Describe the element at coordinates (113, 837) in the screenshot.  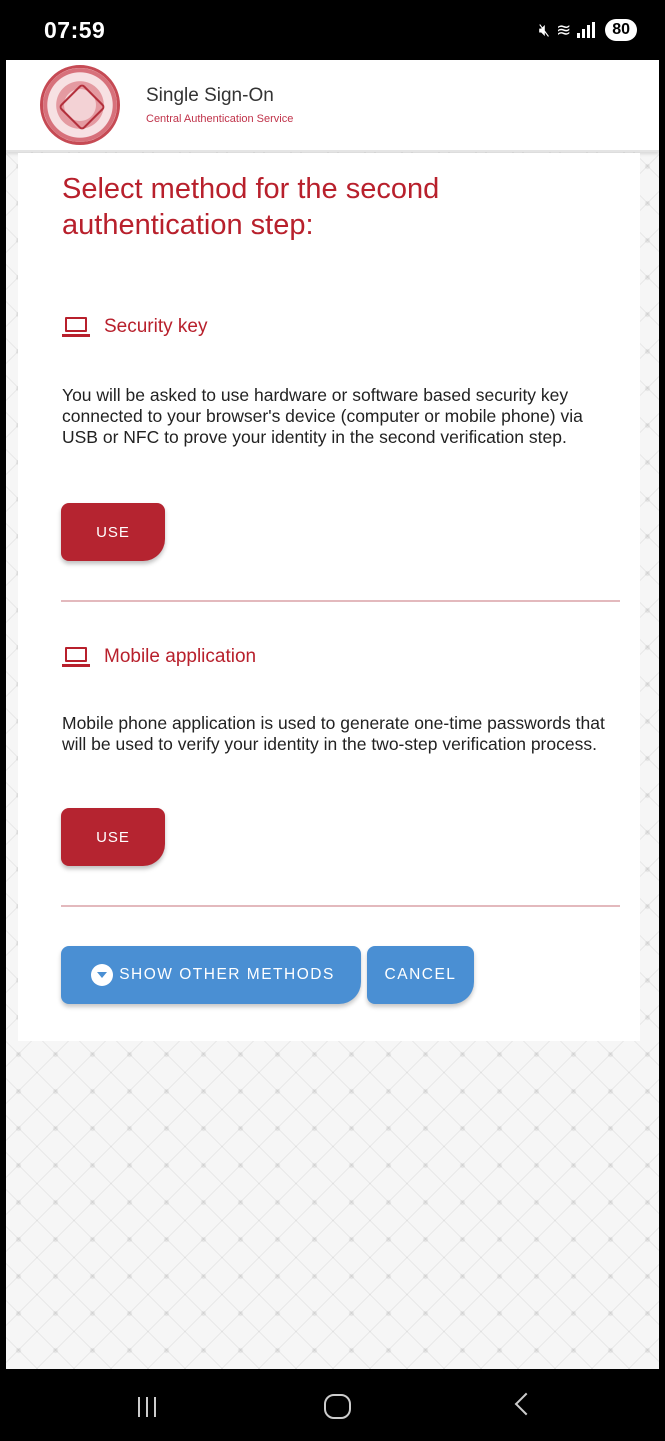
I see `use-mobile-application-button: USE` at that location.